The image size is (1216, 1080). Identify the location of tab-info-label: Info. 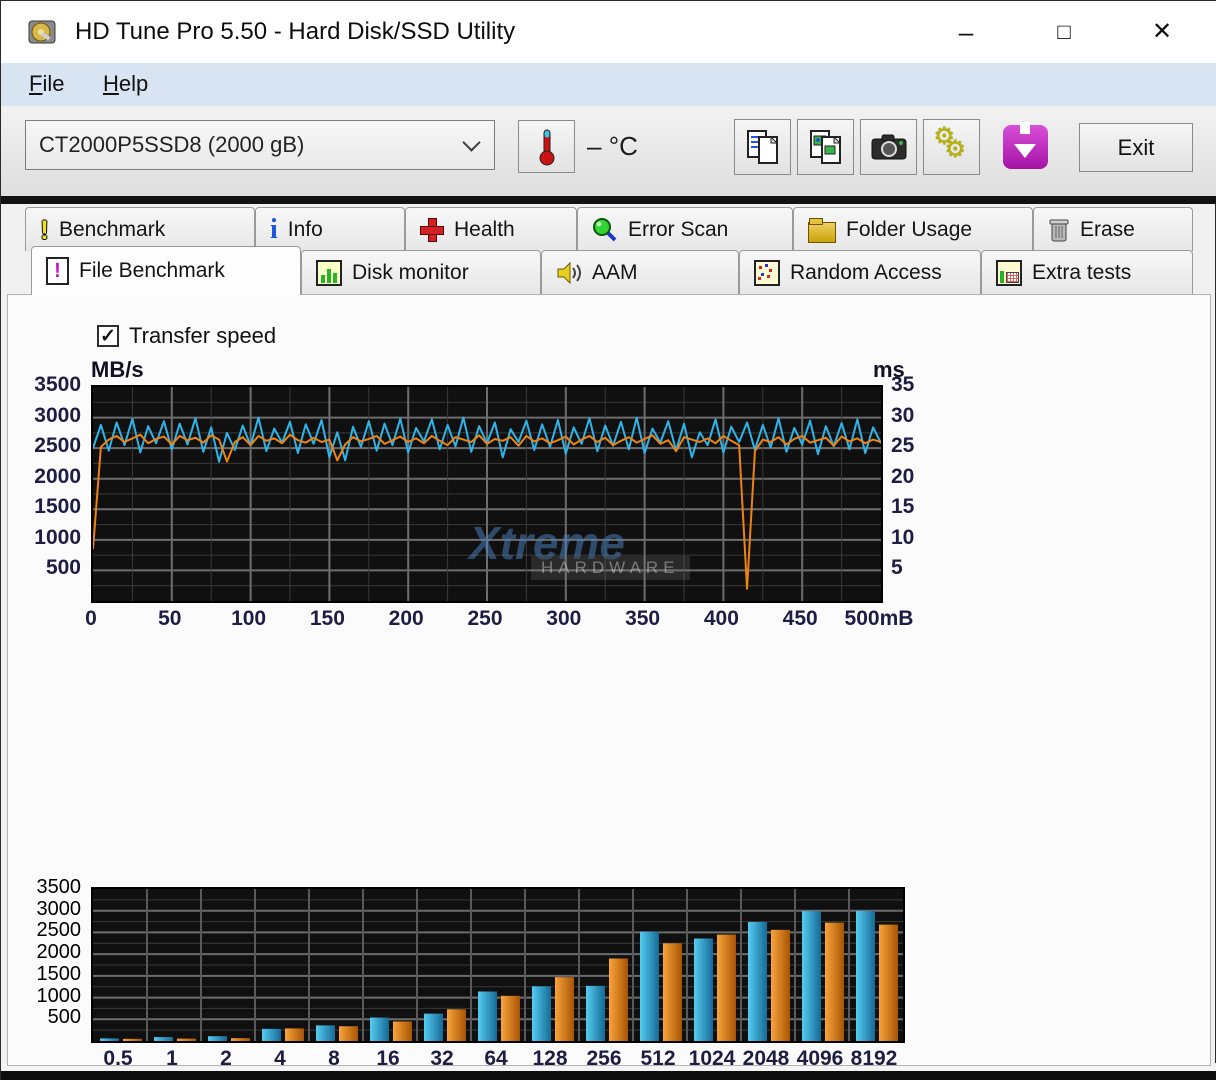
(305, 229).